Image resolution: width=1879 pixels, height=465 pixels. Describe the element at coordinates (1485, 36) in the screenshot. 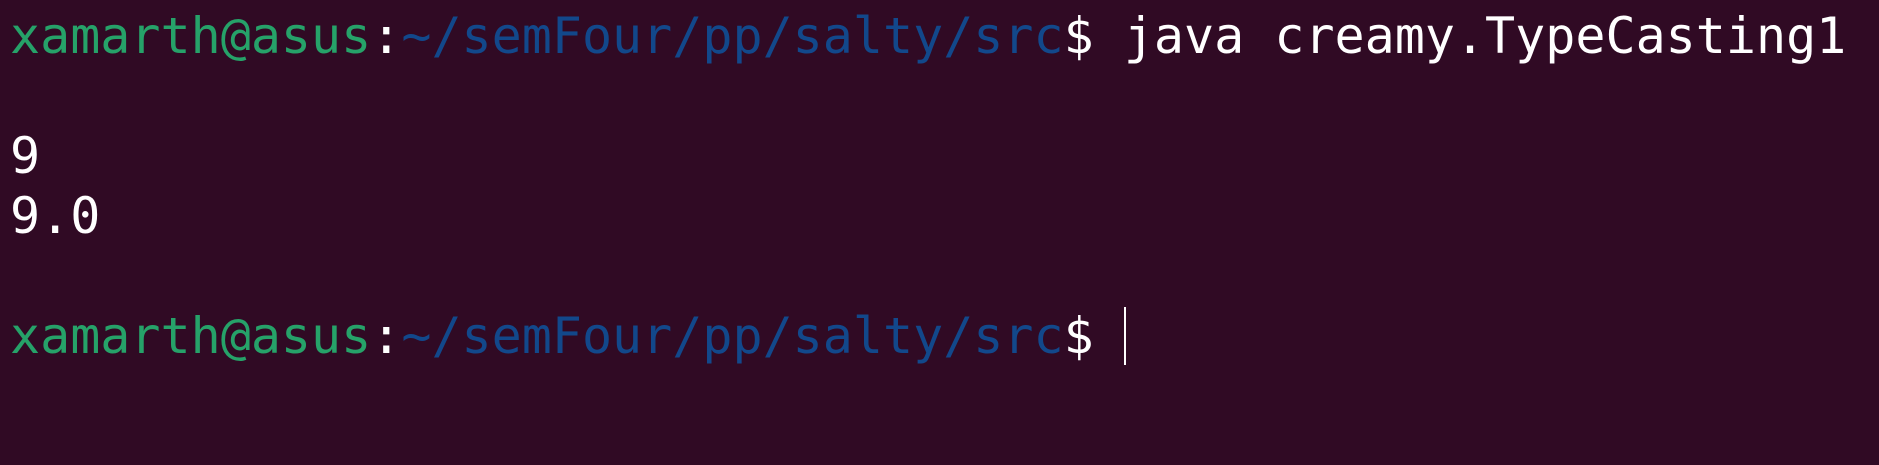

I see `command-text: java creamy.TypeCasting1` at that location.